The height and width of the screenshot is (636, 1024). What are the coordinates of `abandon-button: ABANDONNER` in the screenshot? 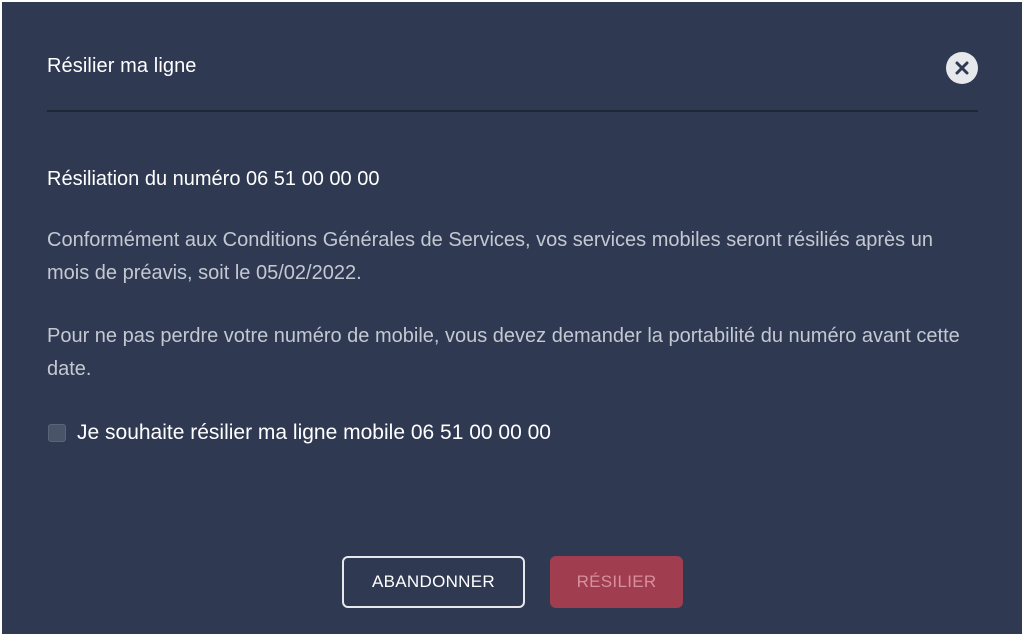 It's located at (433, 582).